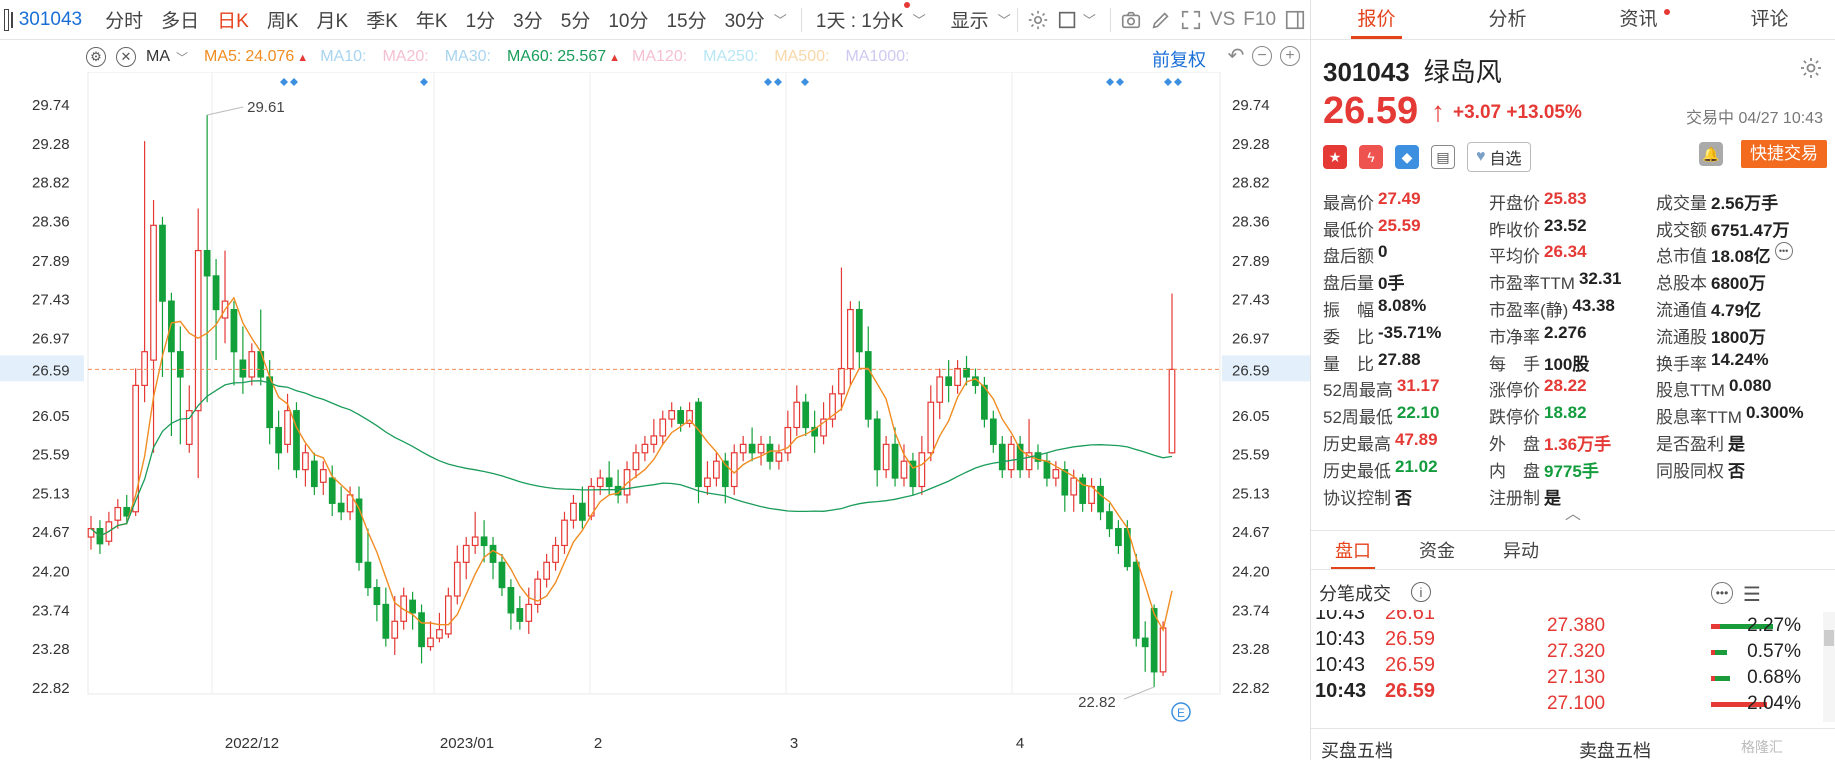  Describe the element at coordinates (124, 19) in the screenshot. I see `tab-period-timeshare: 分时` at that location.